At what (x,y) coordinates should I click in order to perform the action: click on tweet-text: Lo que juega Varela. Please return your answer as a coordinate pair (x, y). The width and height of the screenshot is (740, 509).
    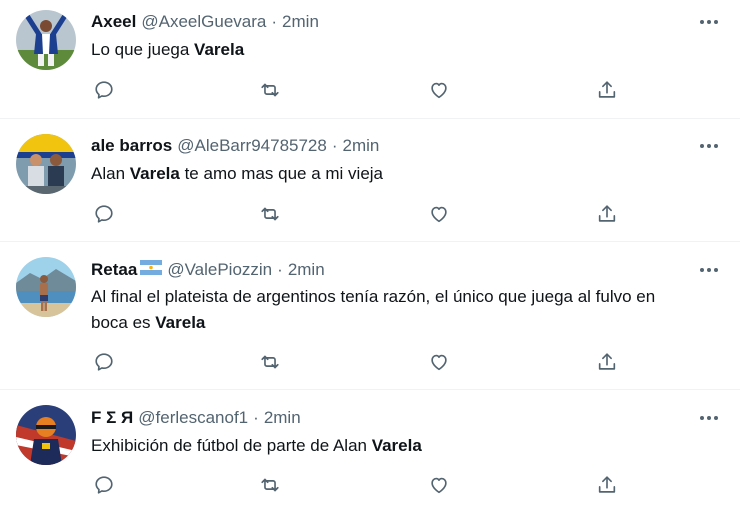
    Looking at the image, I should click on (406, 50).